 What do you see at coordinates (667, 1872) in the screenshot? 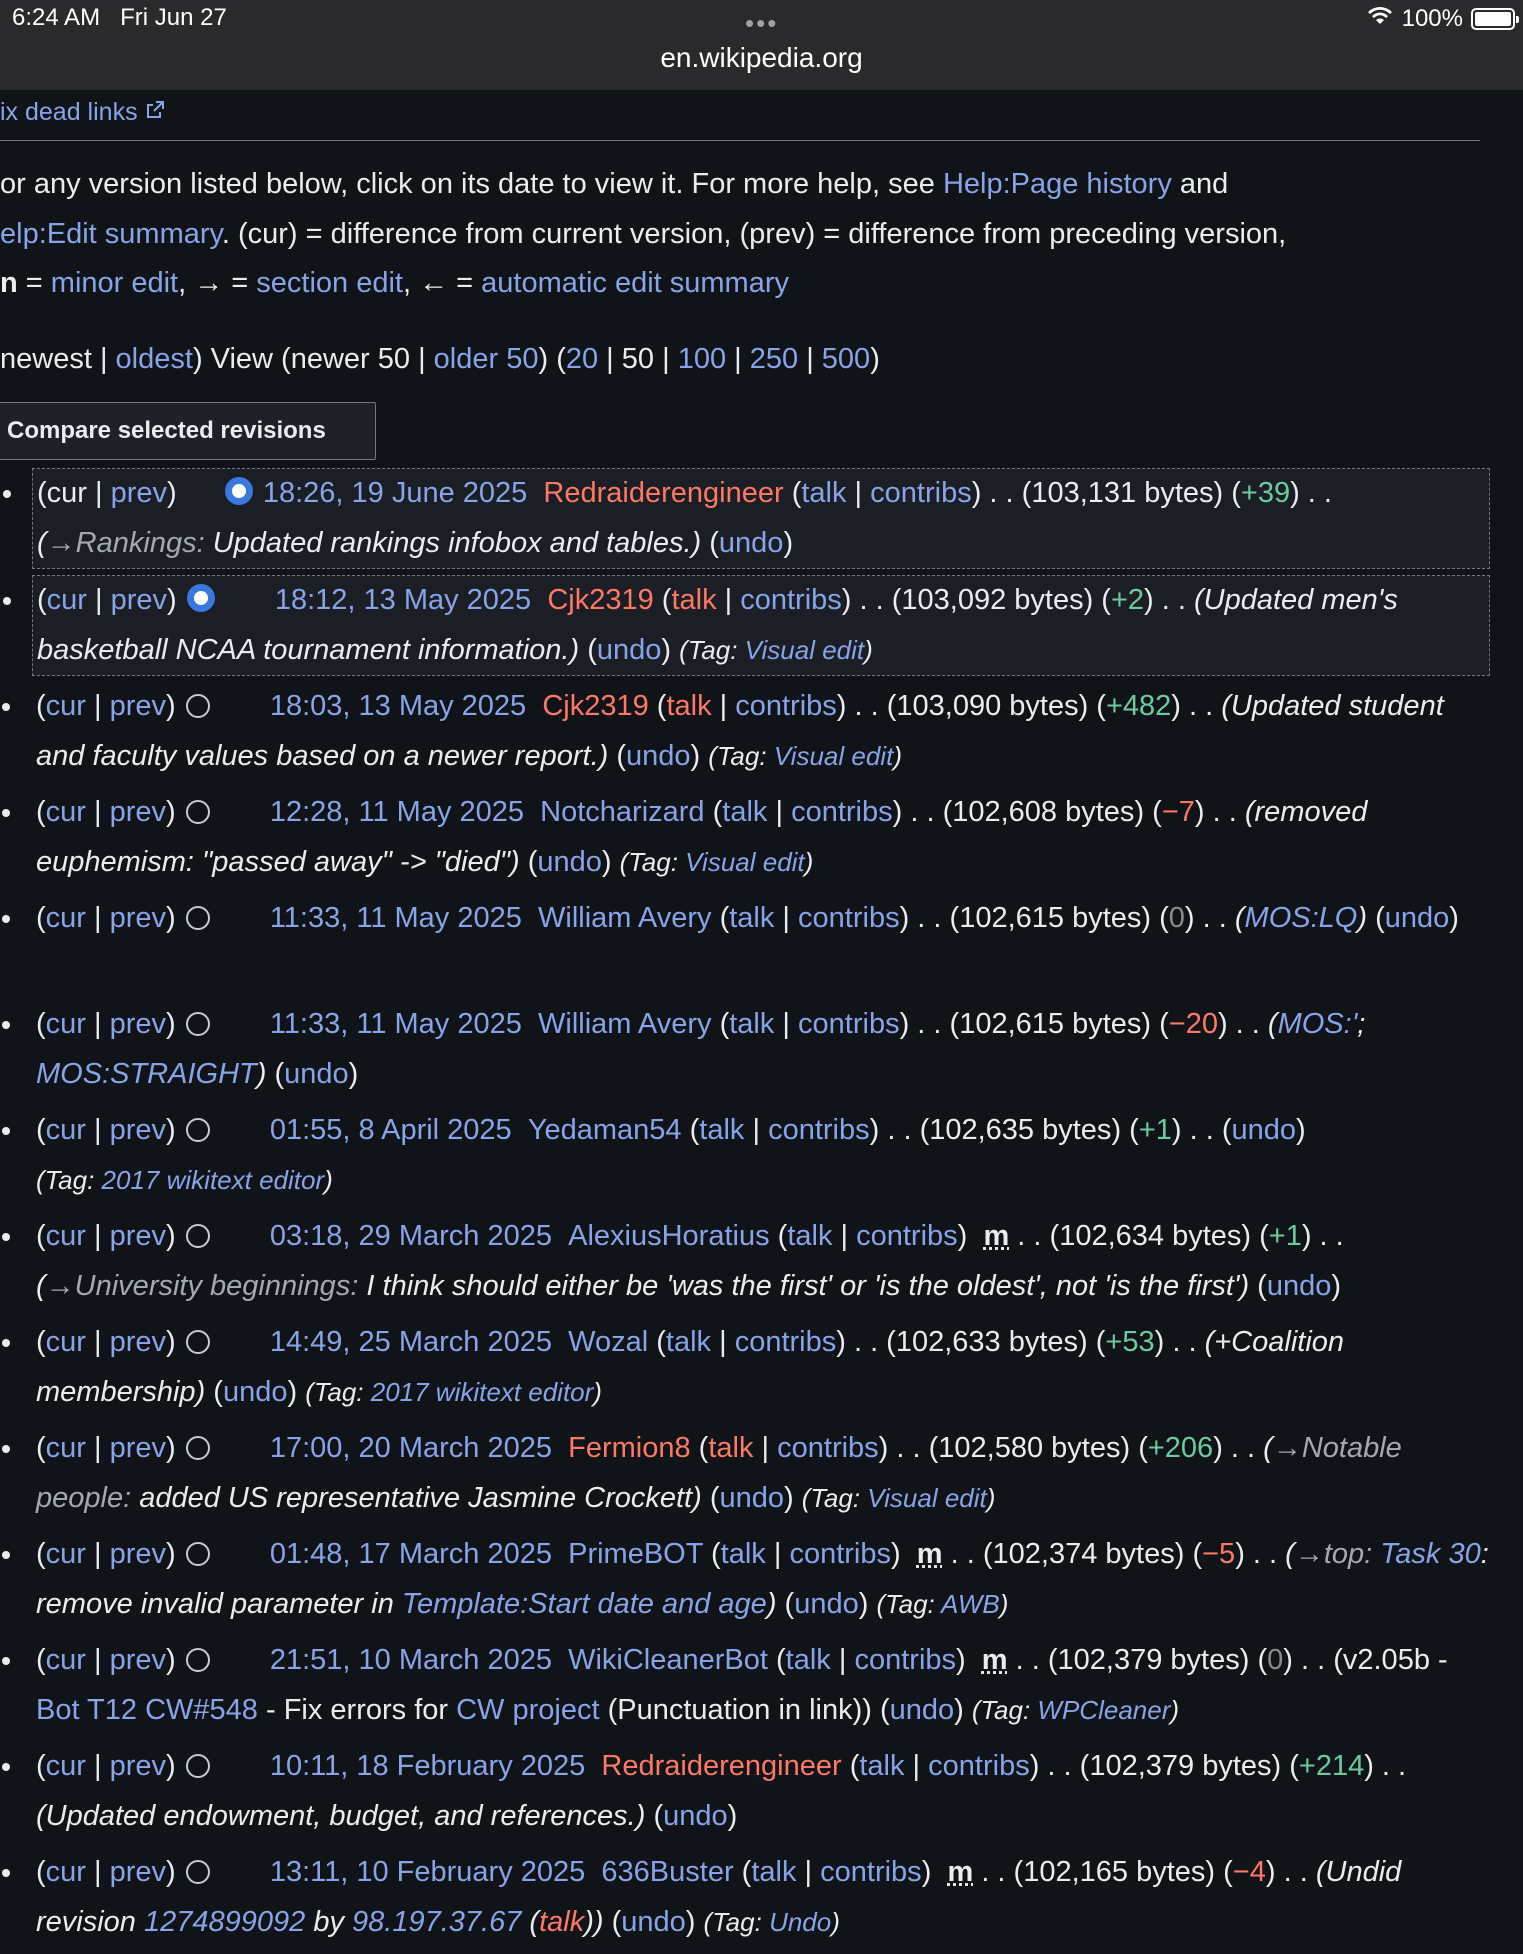
I see `user-link: 636Buster` at bounding box center [667, 1872].